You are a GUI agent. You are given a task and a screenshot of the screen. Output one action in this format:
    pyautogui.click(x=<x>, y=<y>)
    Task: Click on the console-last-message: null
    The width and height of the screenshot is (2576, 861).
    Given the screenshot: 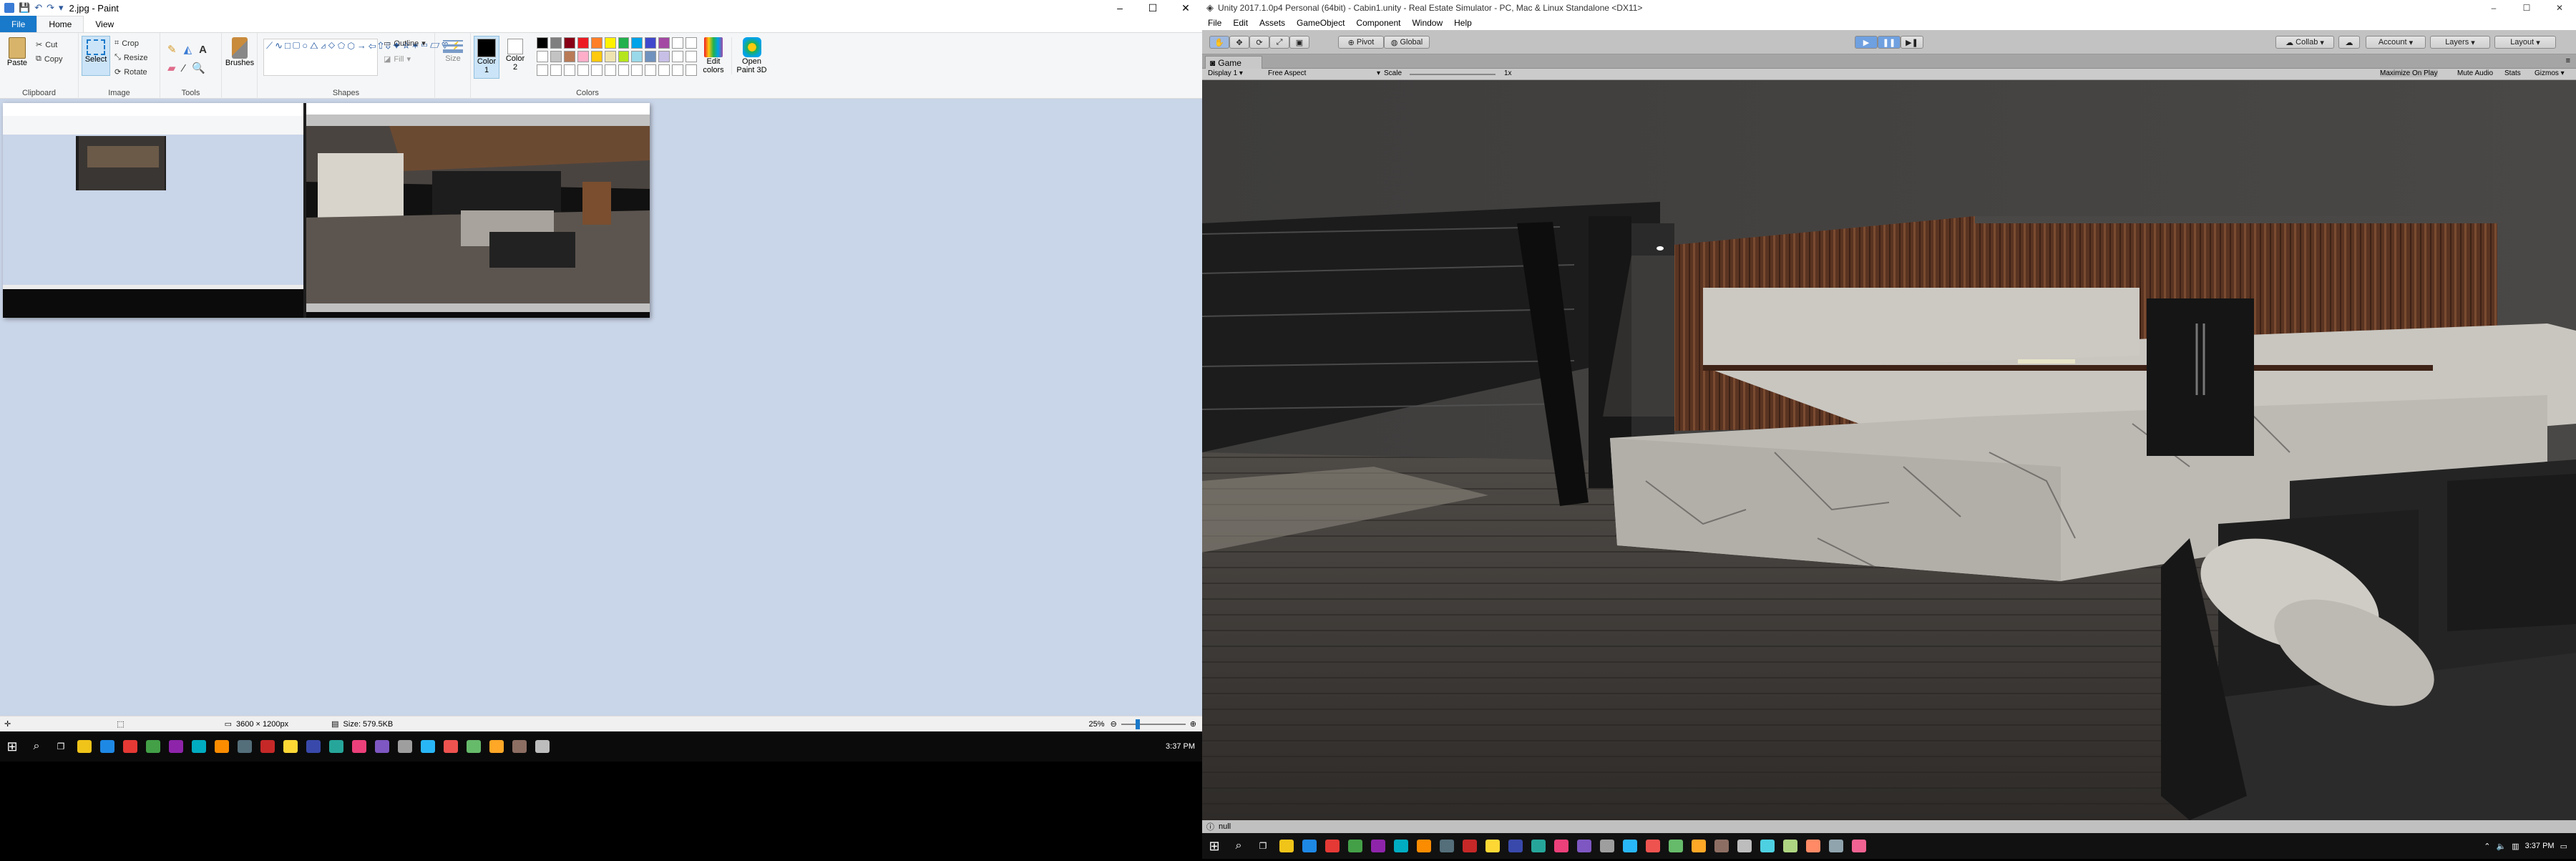 What is the action you would take?
    pyautogui.click(x=1225, y=827)
    